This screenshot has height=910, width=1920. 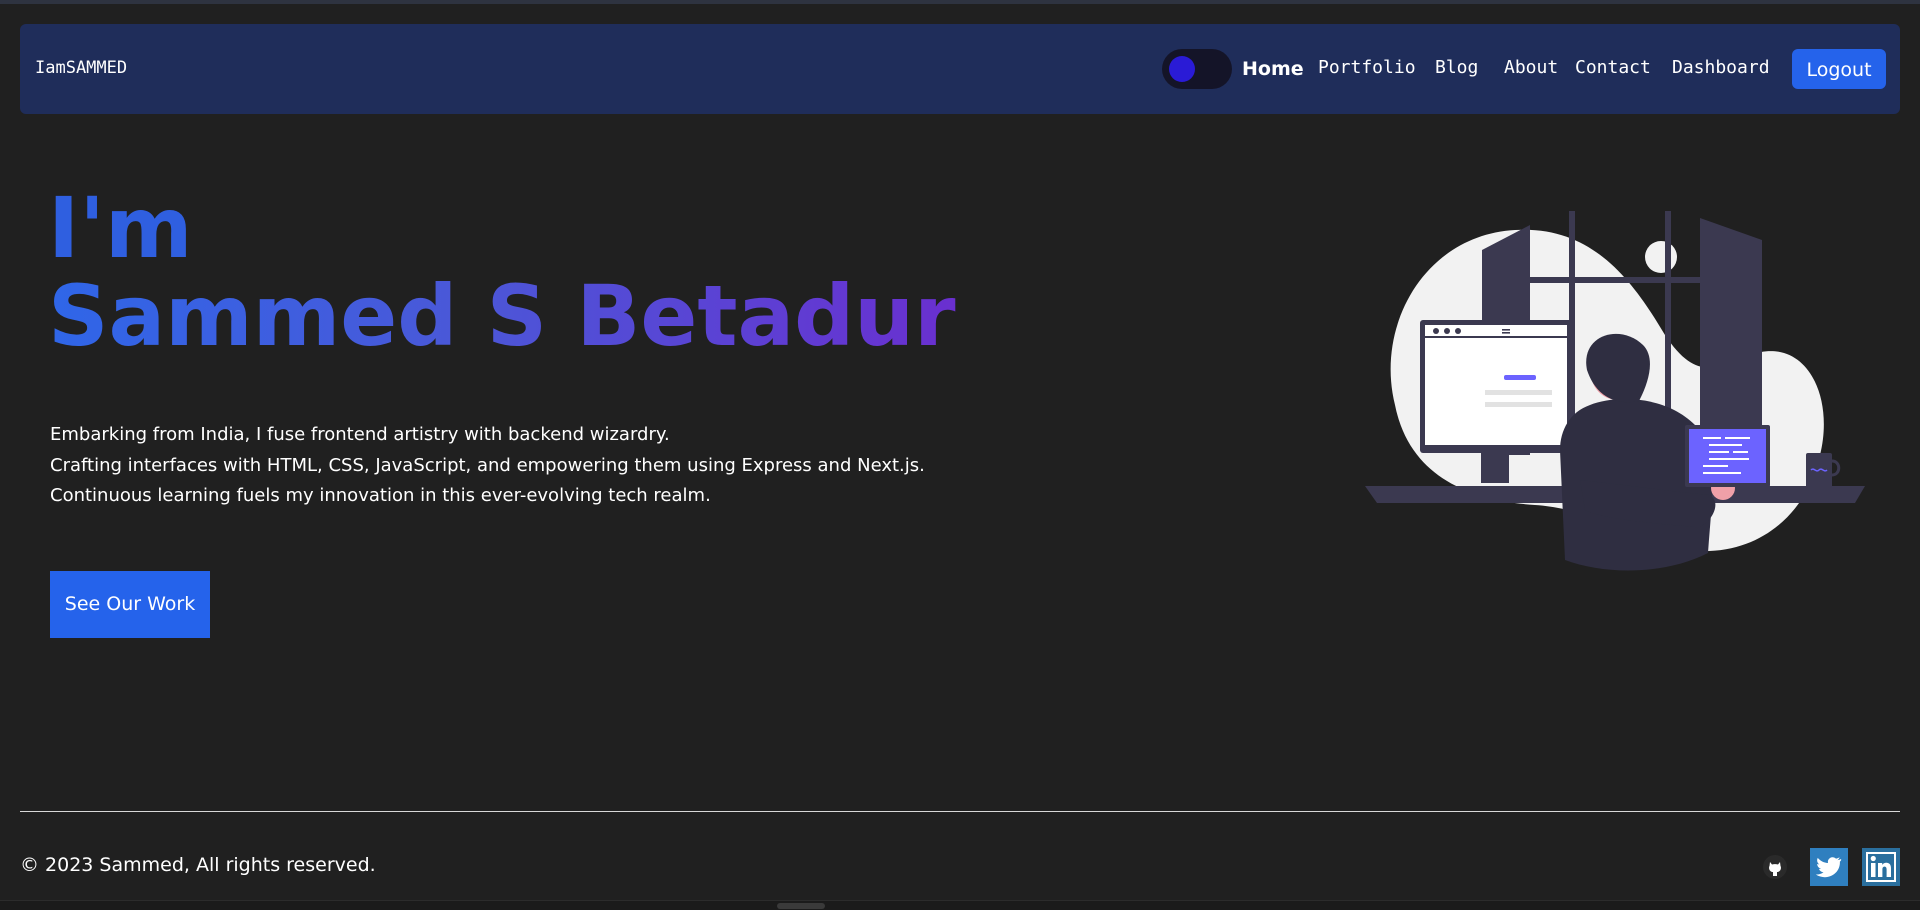 I want to click on toggle-knob, so click(x=1182, y=69).